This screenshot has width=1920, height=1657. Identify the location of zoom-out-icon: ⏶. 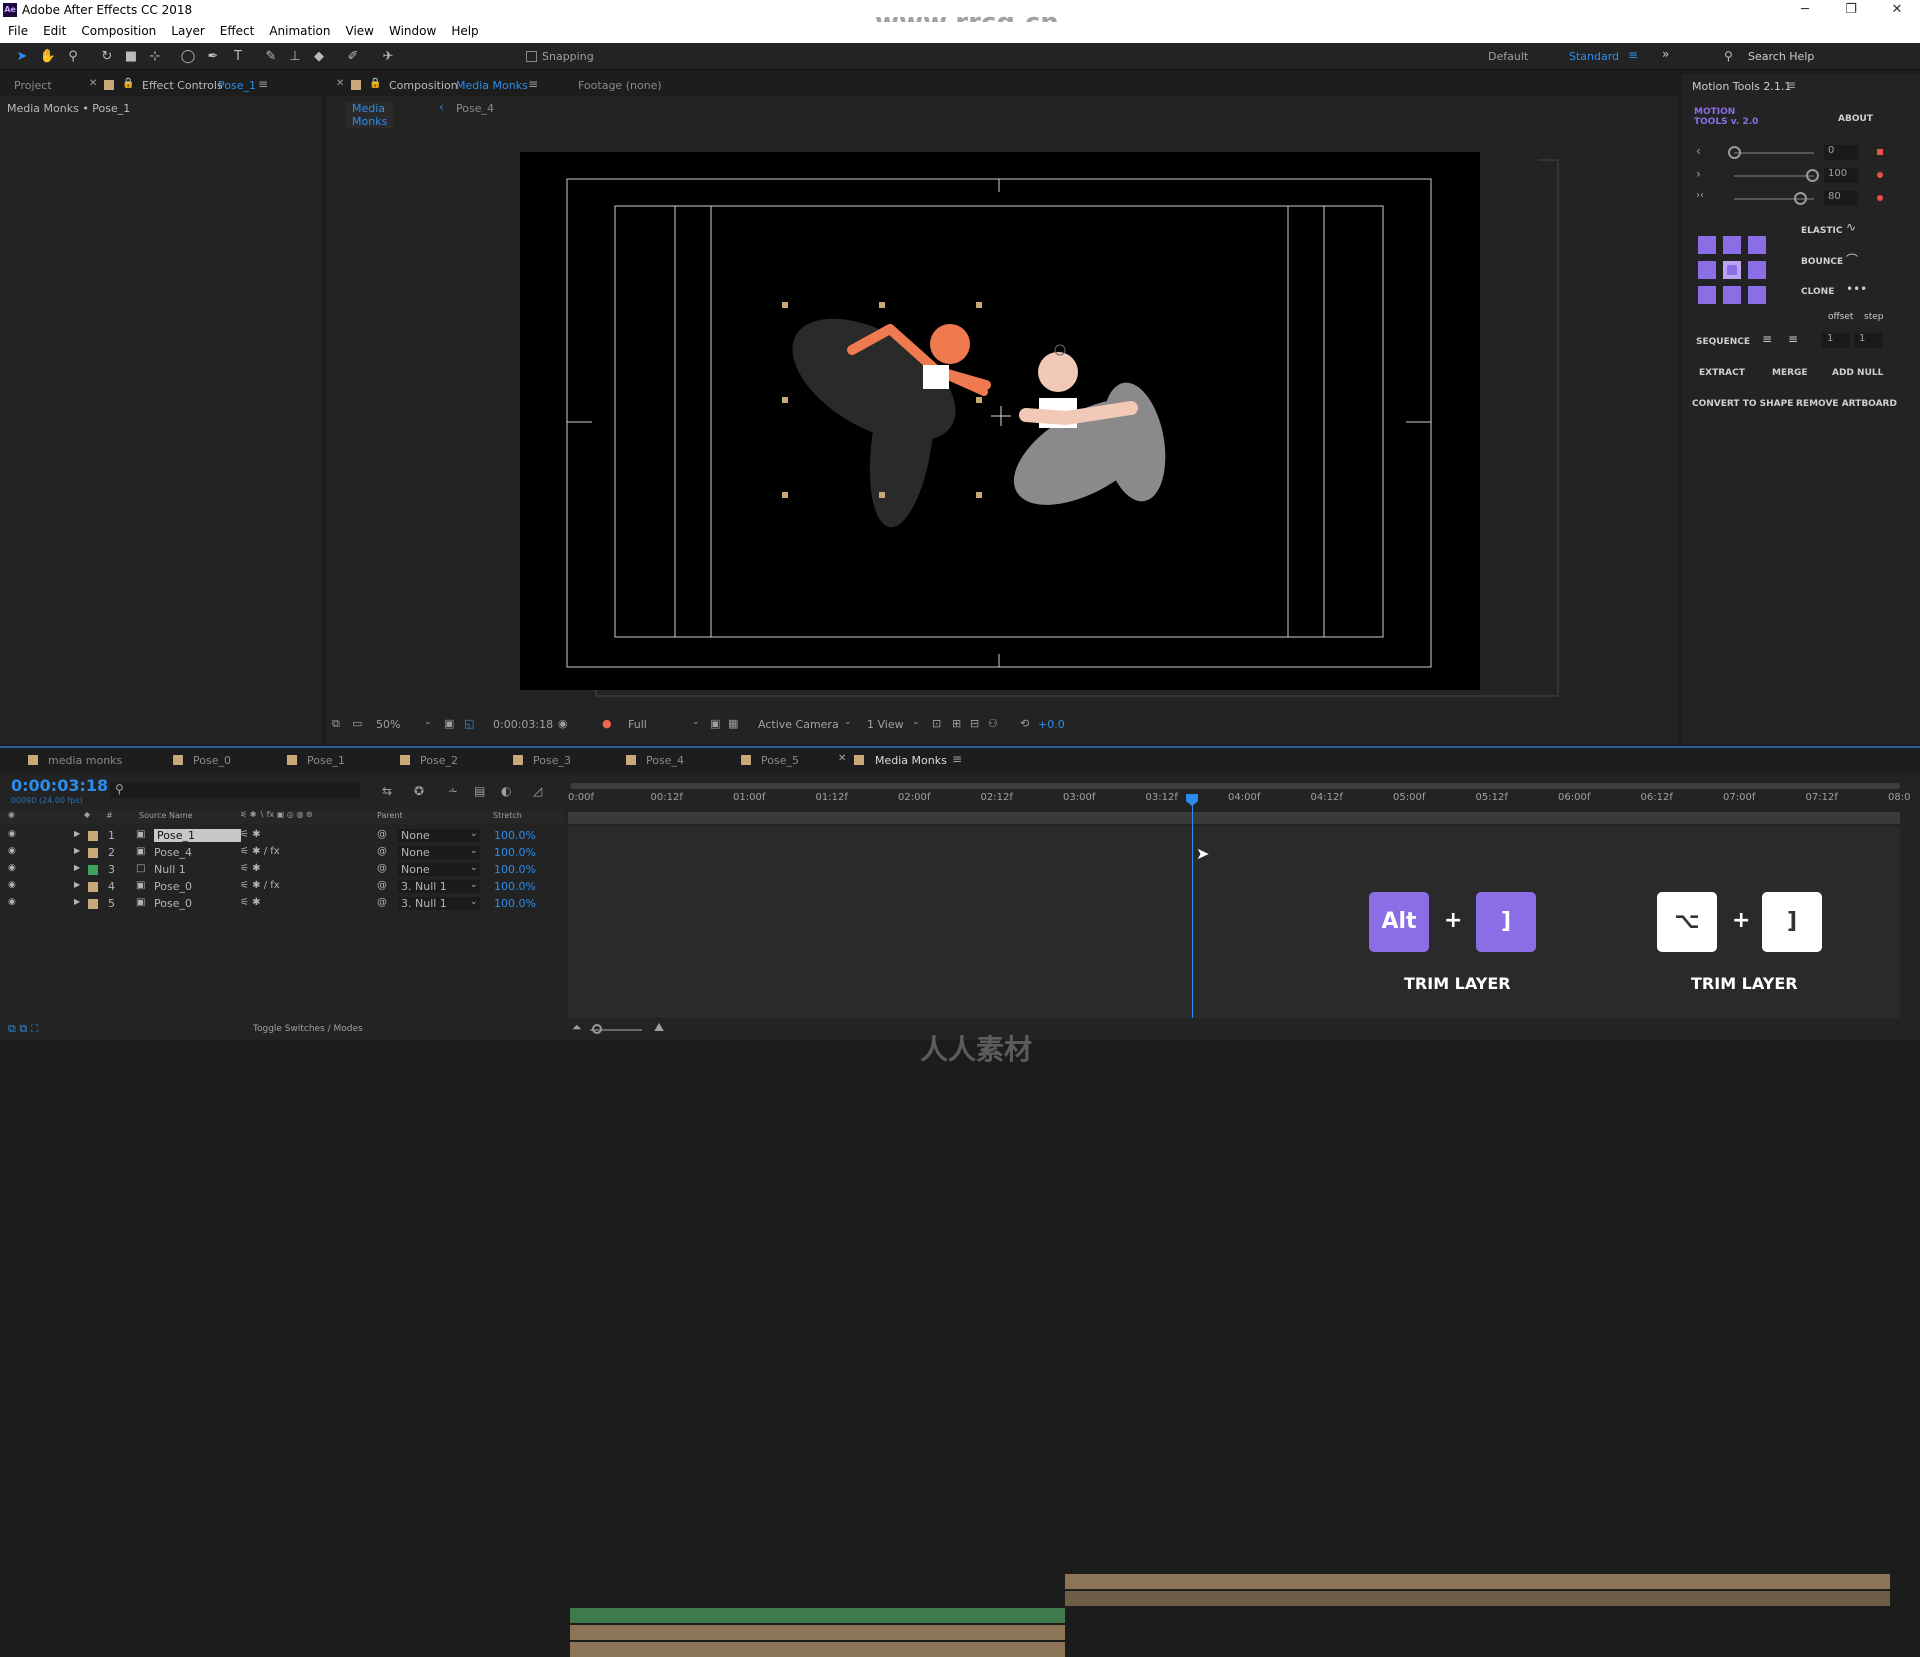
(577, 1027).